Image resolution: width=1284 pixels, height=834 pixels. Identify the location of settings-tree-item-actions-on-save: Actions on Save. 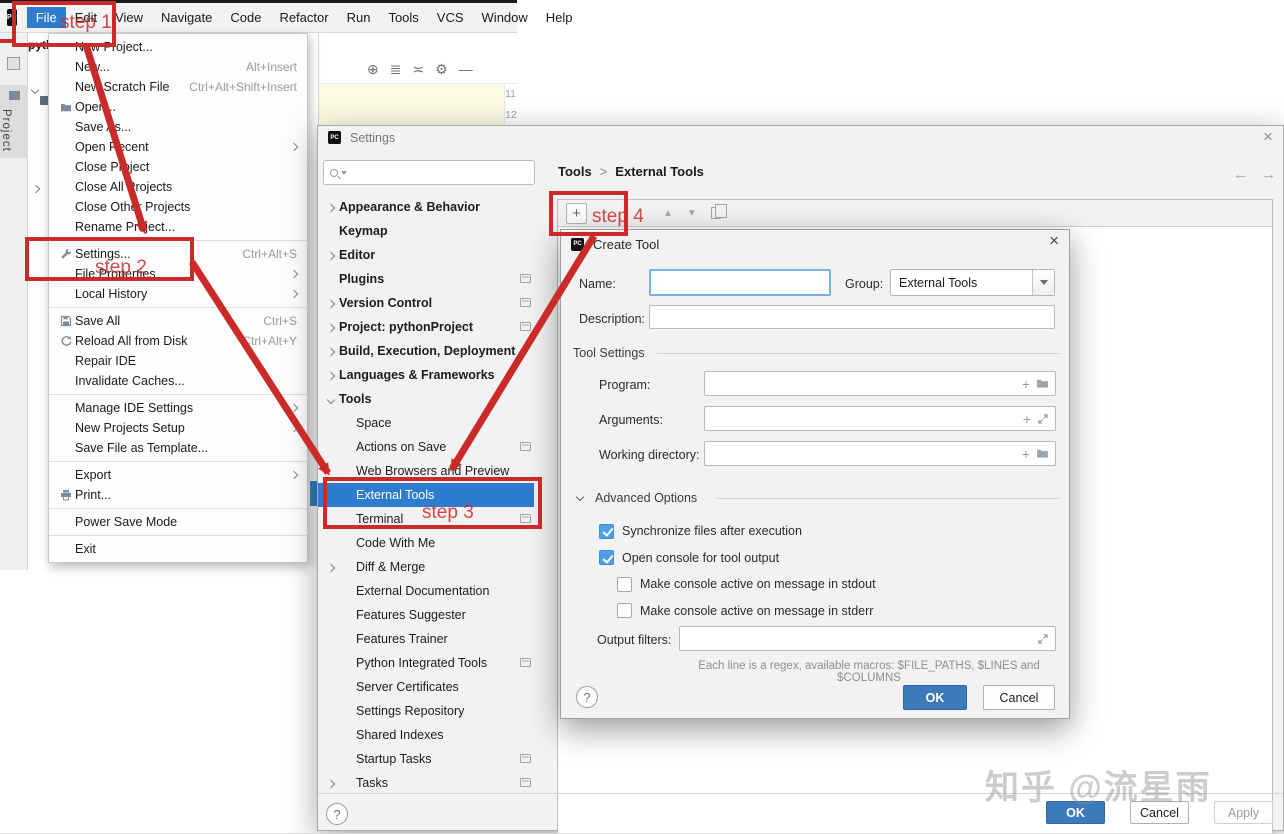
(429, 447).